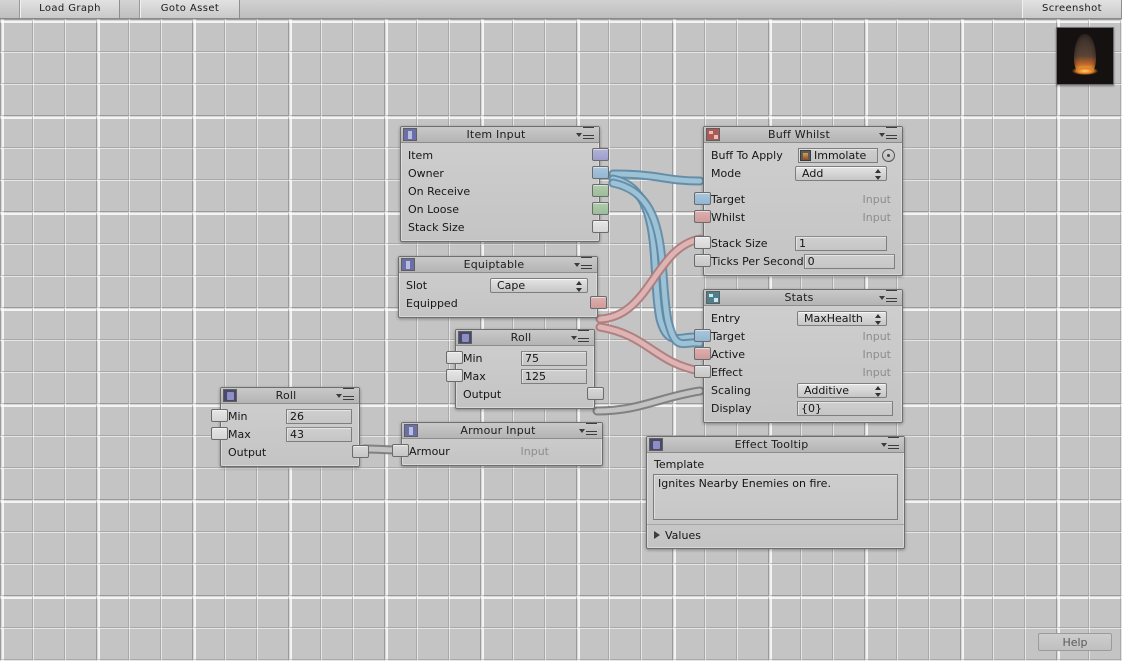 The image size is (1122, 661). I want to click on equipped-label: Equipped, so click(432, 303).